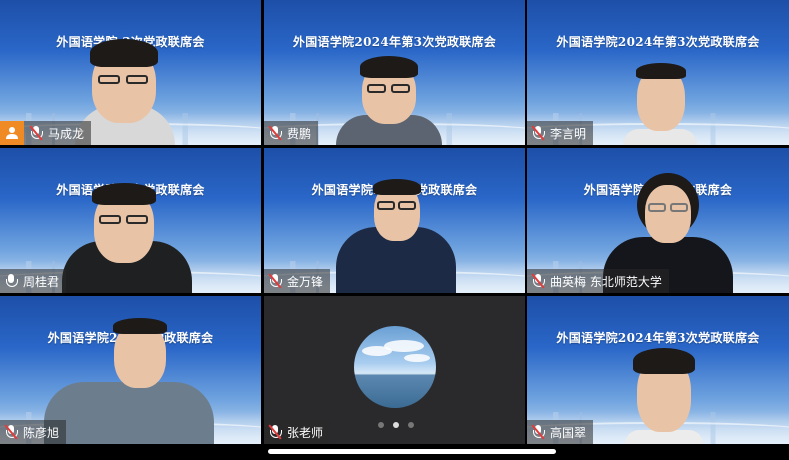  I want to click on participant-name: 马成龙, so click(66, 133).